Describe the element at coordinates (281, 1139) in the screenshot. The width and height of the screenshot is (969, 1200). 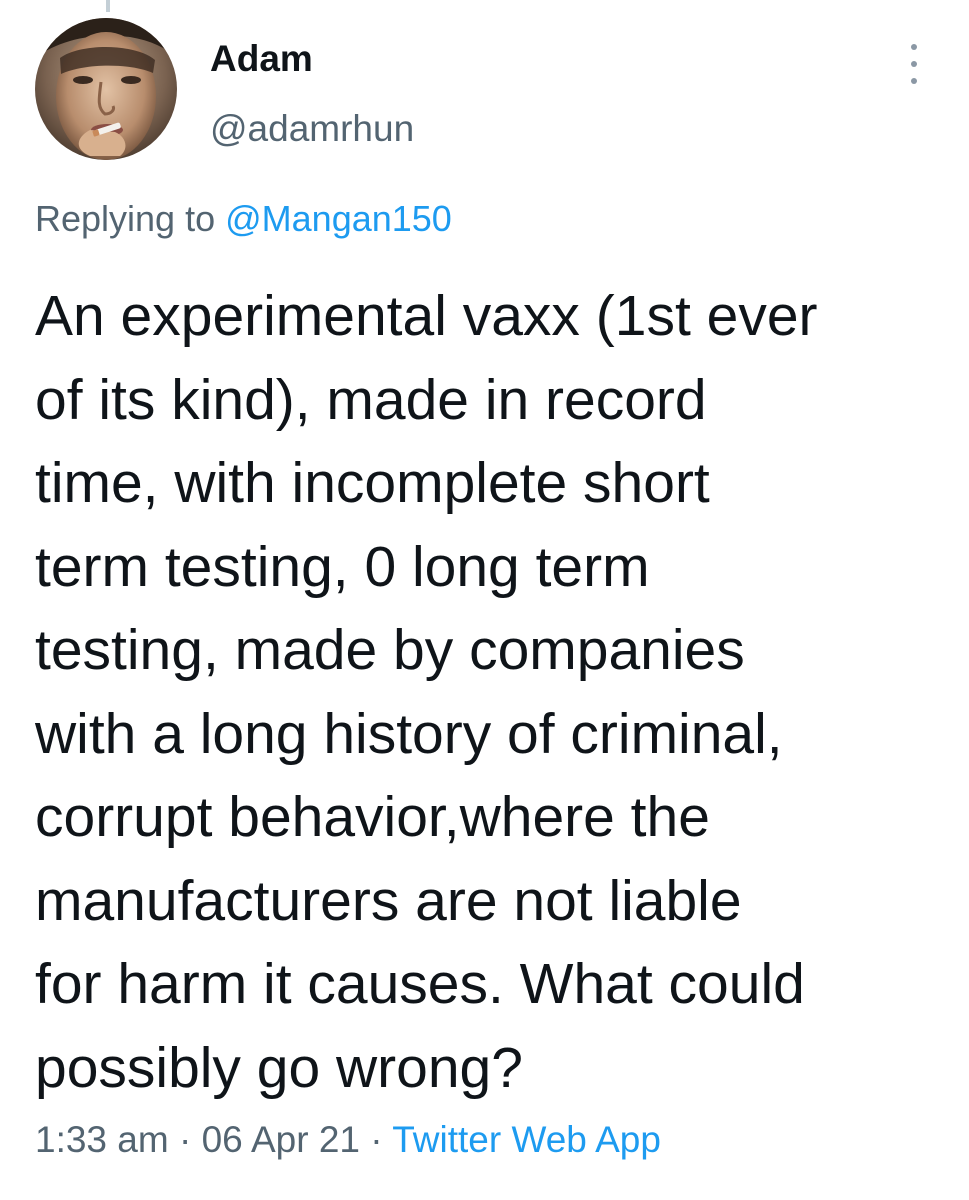
I see `tweet-date: 06 Apr 21` at that location.